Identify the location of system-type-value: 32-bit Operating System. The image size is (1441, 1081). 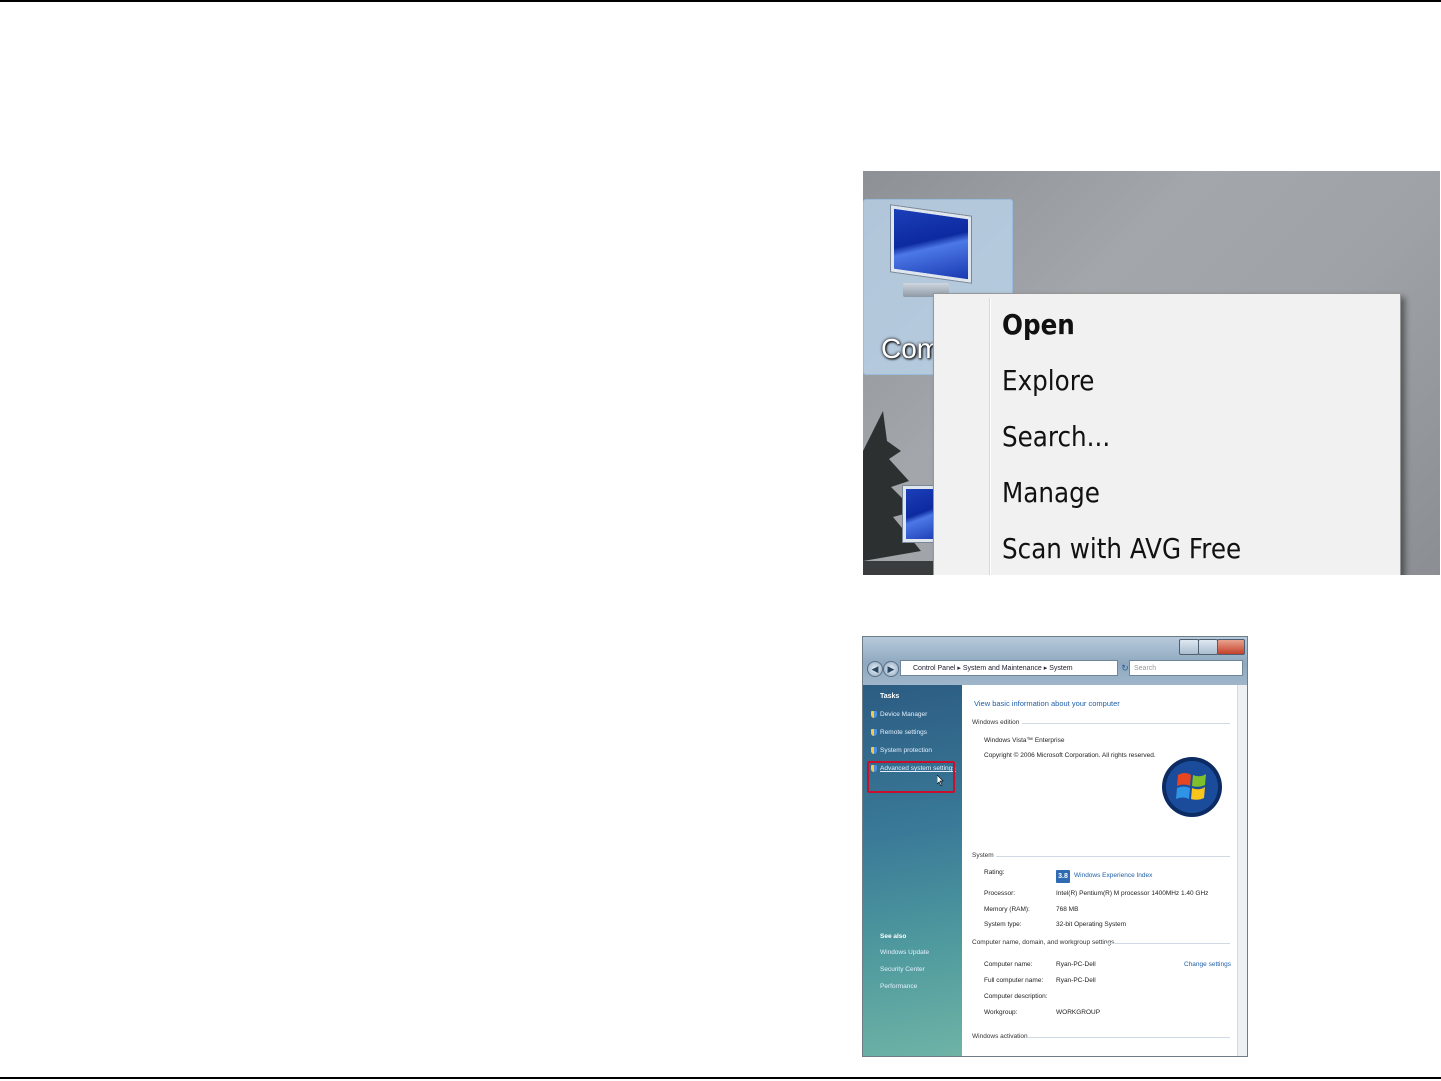
(1091, 924).